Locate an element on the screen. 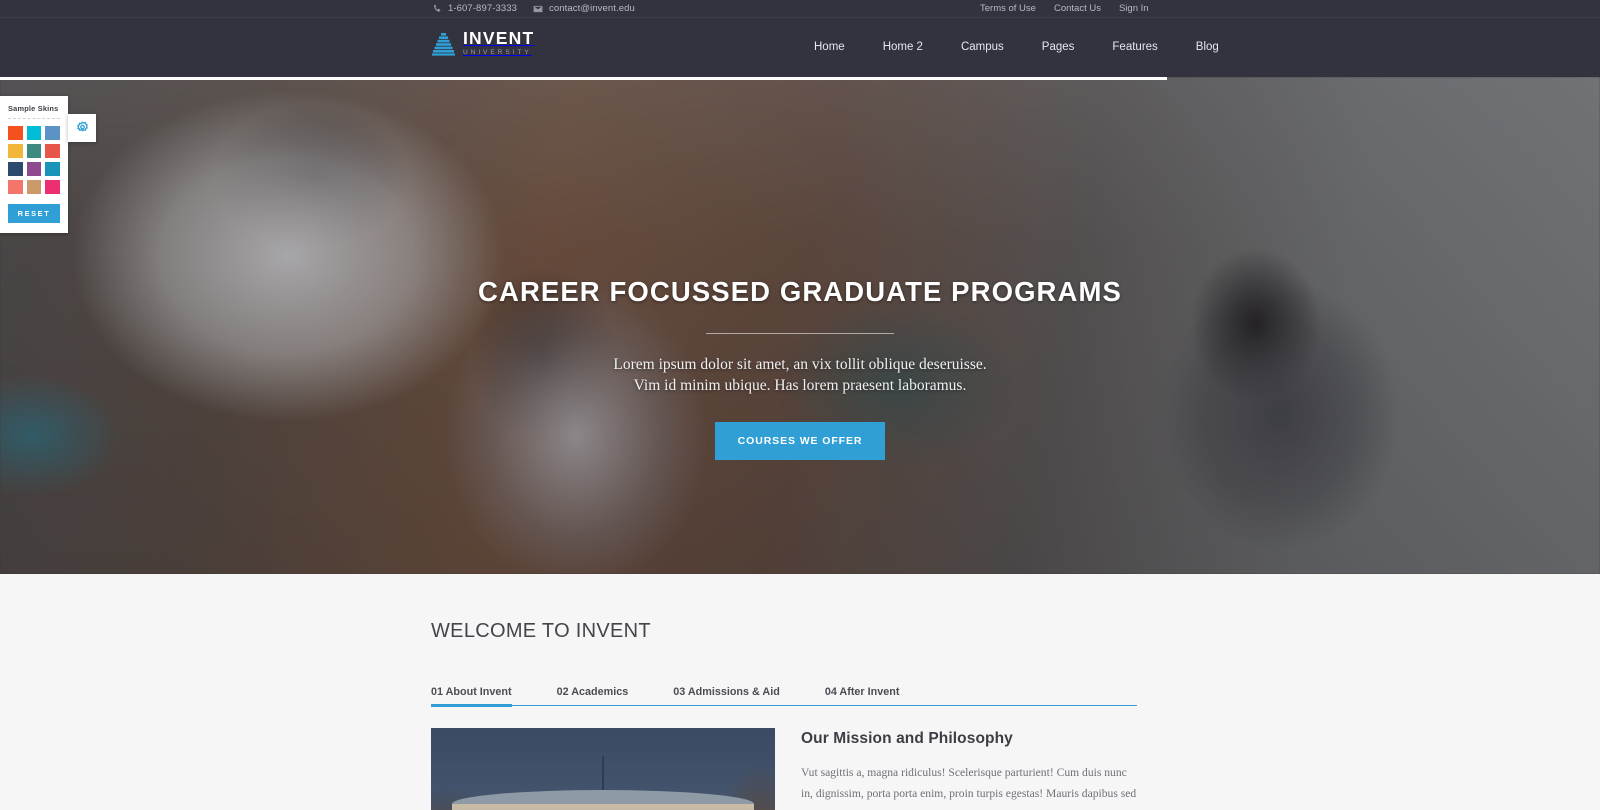  topbar-link-signin: Sign In is located at coordinates (1134, 8).